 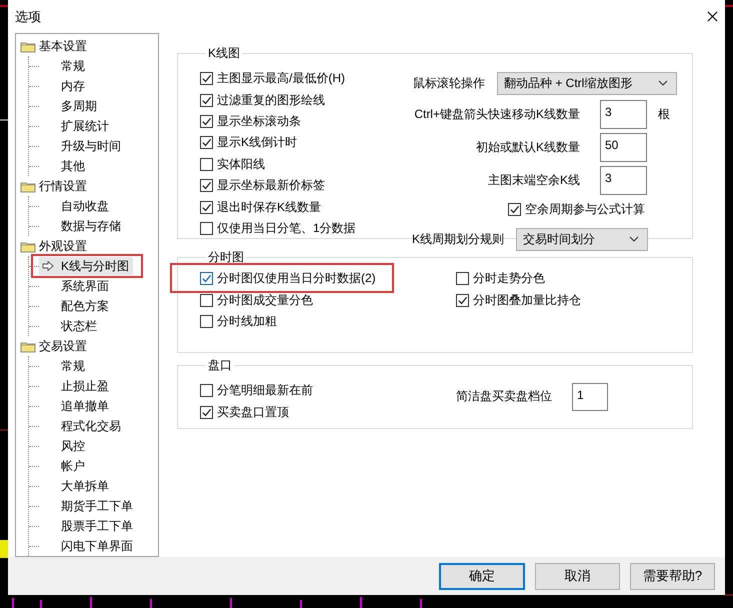 What do you see at coordinates (76, 286) in the screenshot?
I see `tree-item: 系统界面` at bounding box center [76, 286].